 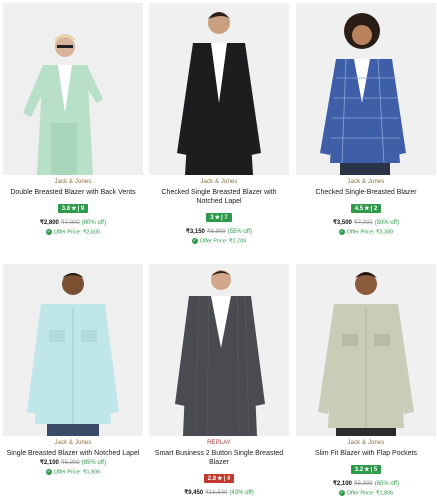 I want to click on rating-badge: 3.2★| 5, so click(x=366, y=469).